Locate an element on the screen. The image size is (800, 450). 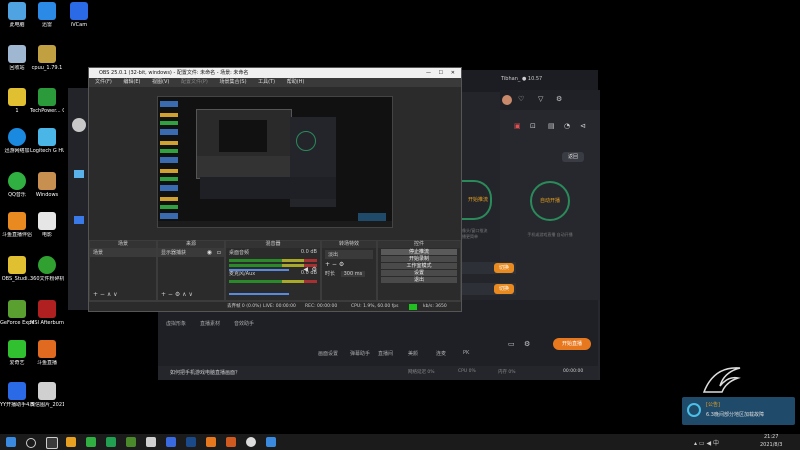
push-stream-mode: 开始推流 is located at coordinates (475, 200).